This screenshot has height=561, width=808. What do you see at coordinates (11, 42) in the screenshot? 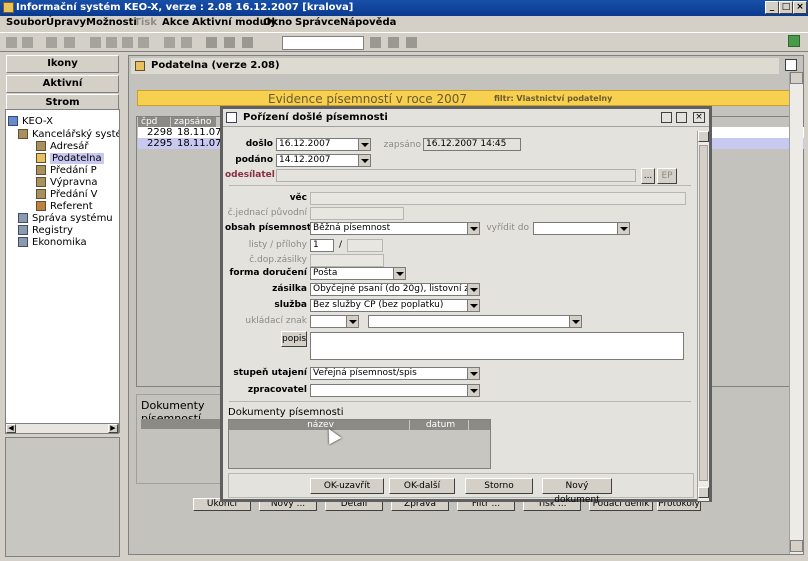
I see `new-icon` at bounding box center [11, 42].